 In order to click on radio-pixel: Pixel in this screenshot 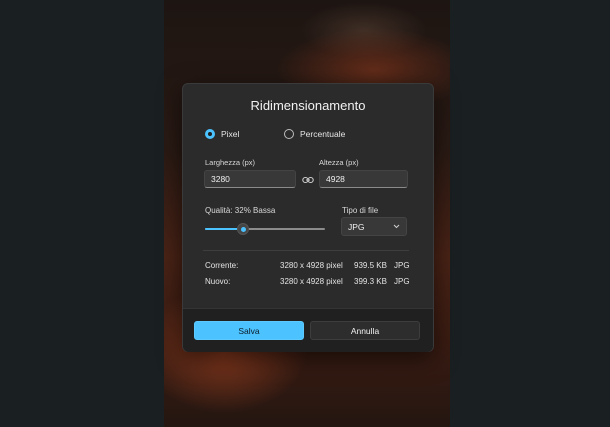, I will do `click(222, 134)`.